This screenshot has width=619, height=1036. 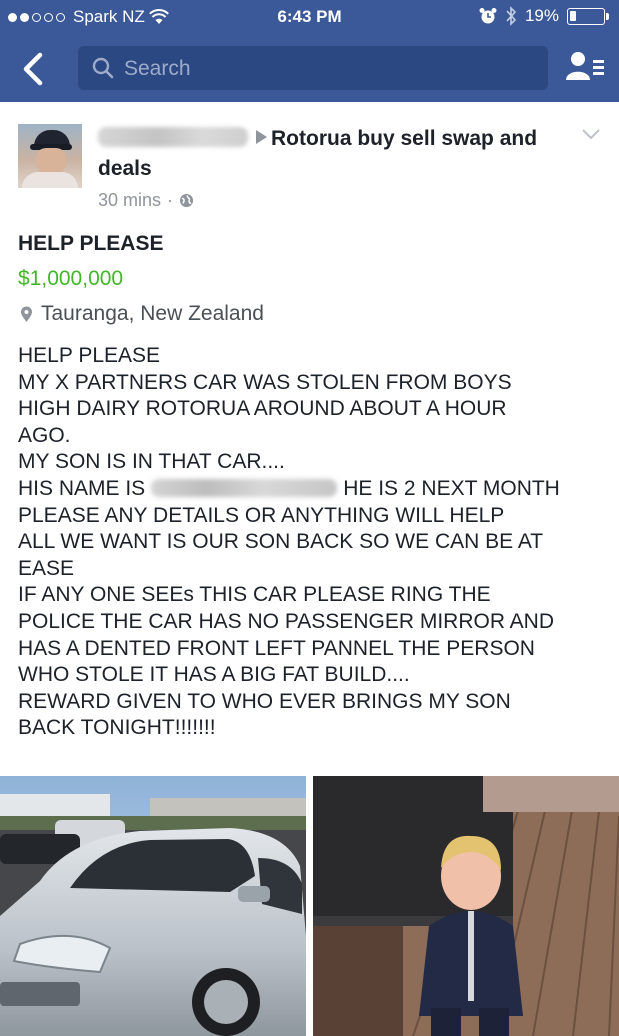 What do you see at coordinates (262, 409) in the screenshot?
I see `body-line: HIGH DAIRY ROTORUA AROUND ABOUT A HOUR` at bounding box center [262, 409].